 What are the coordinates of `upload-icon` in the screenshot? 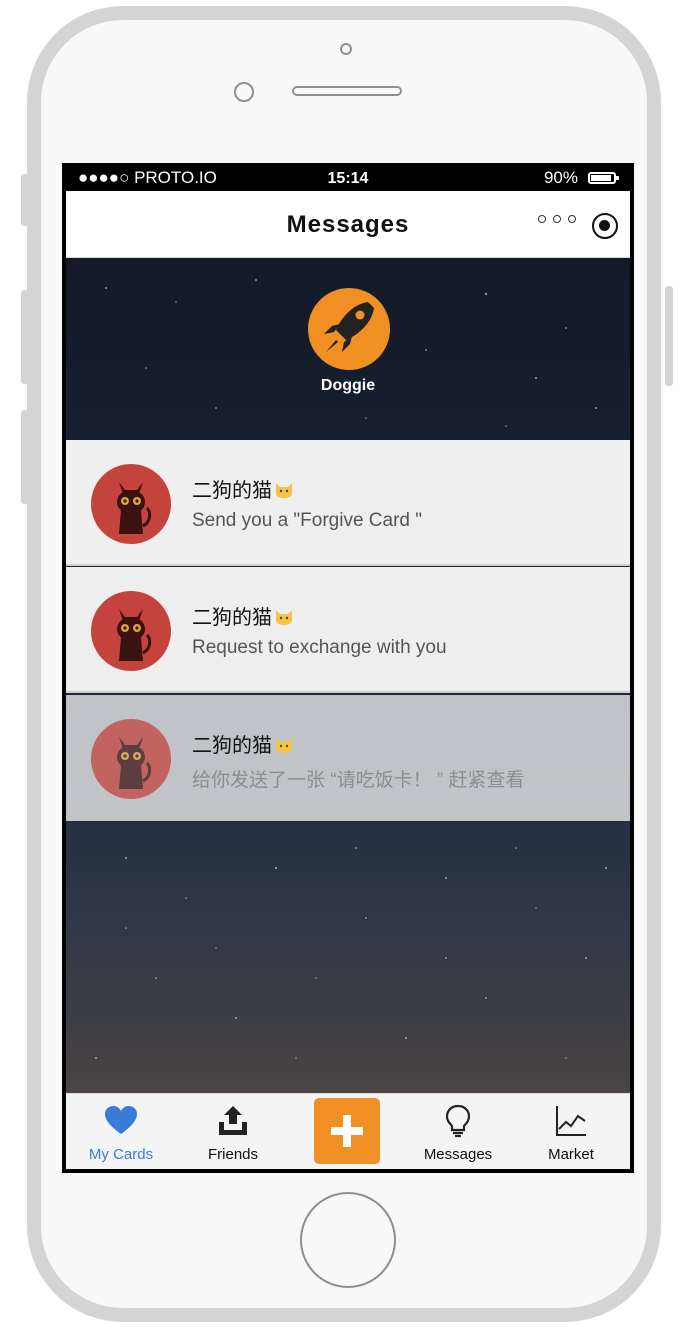 It's located at (233, 1120).